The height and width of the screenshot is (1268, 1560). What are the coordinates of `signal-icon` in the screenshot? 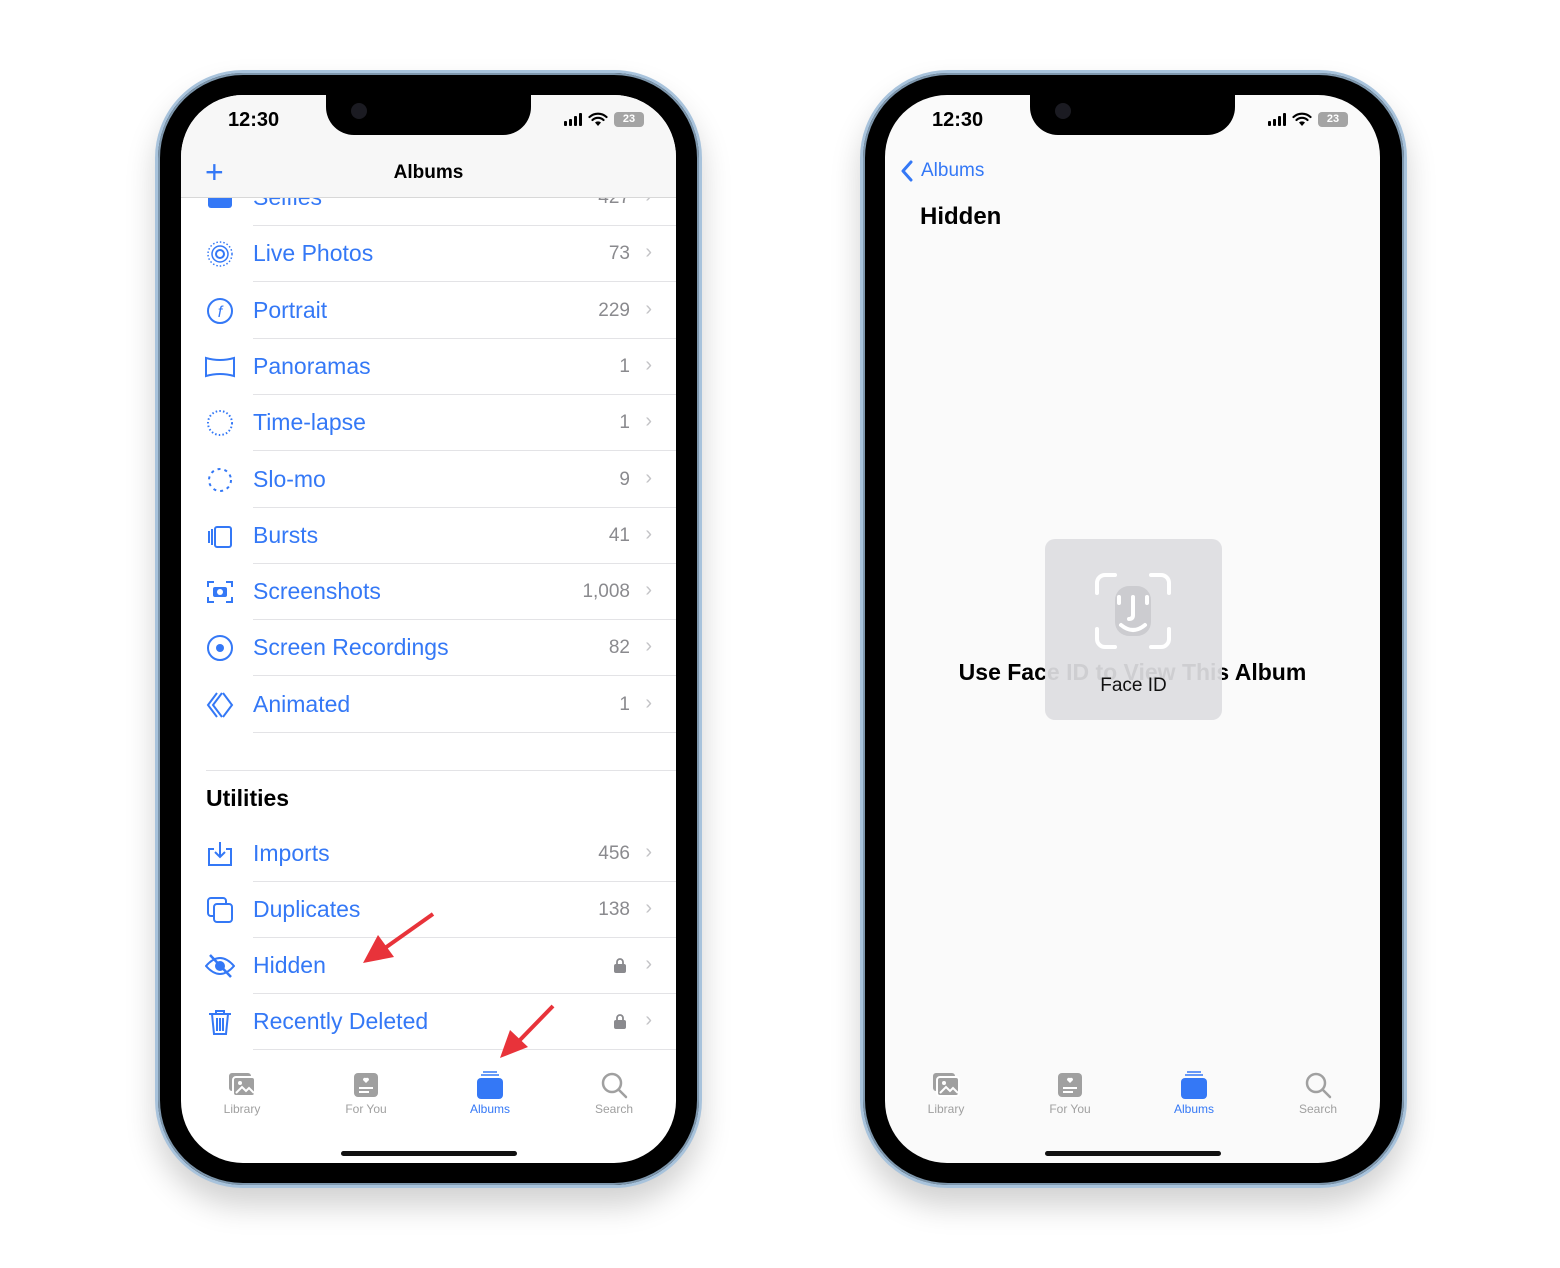 It's located at (573, 119).